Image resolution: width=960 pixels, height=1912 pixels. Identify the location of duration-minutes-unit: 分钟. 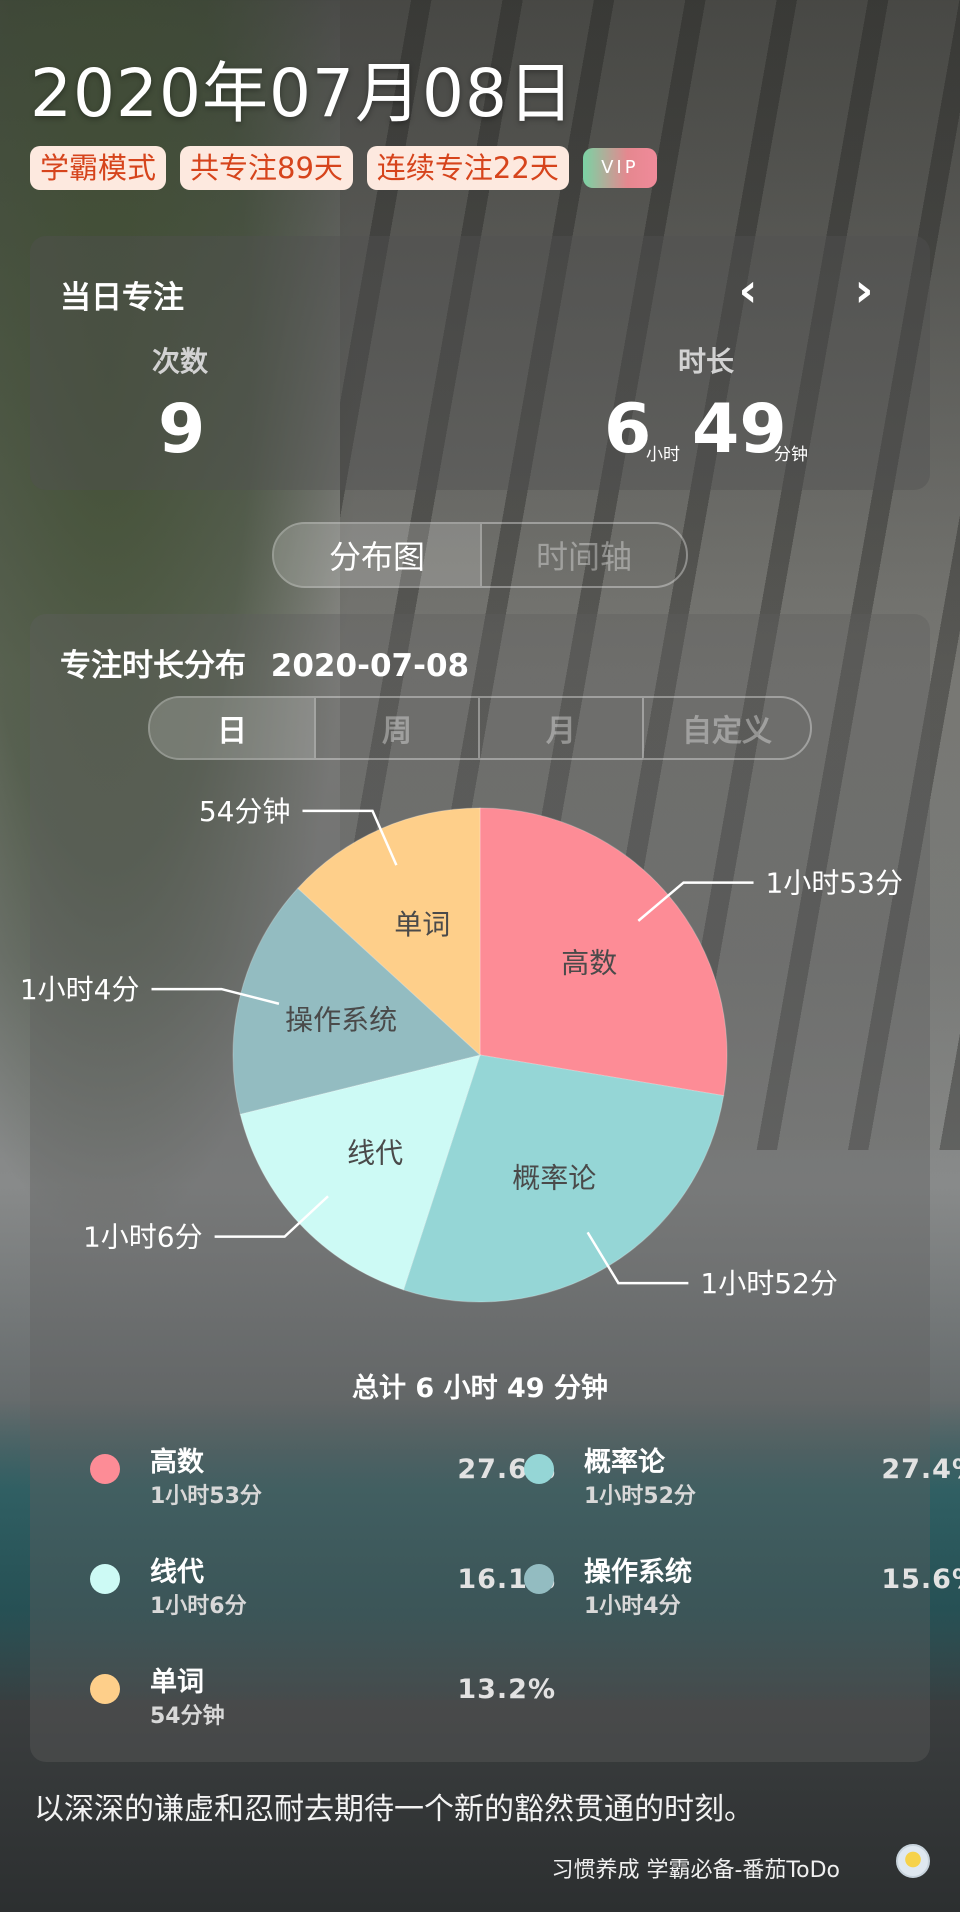
(791, 455).